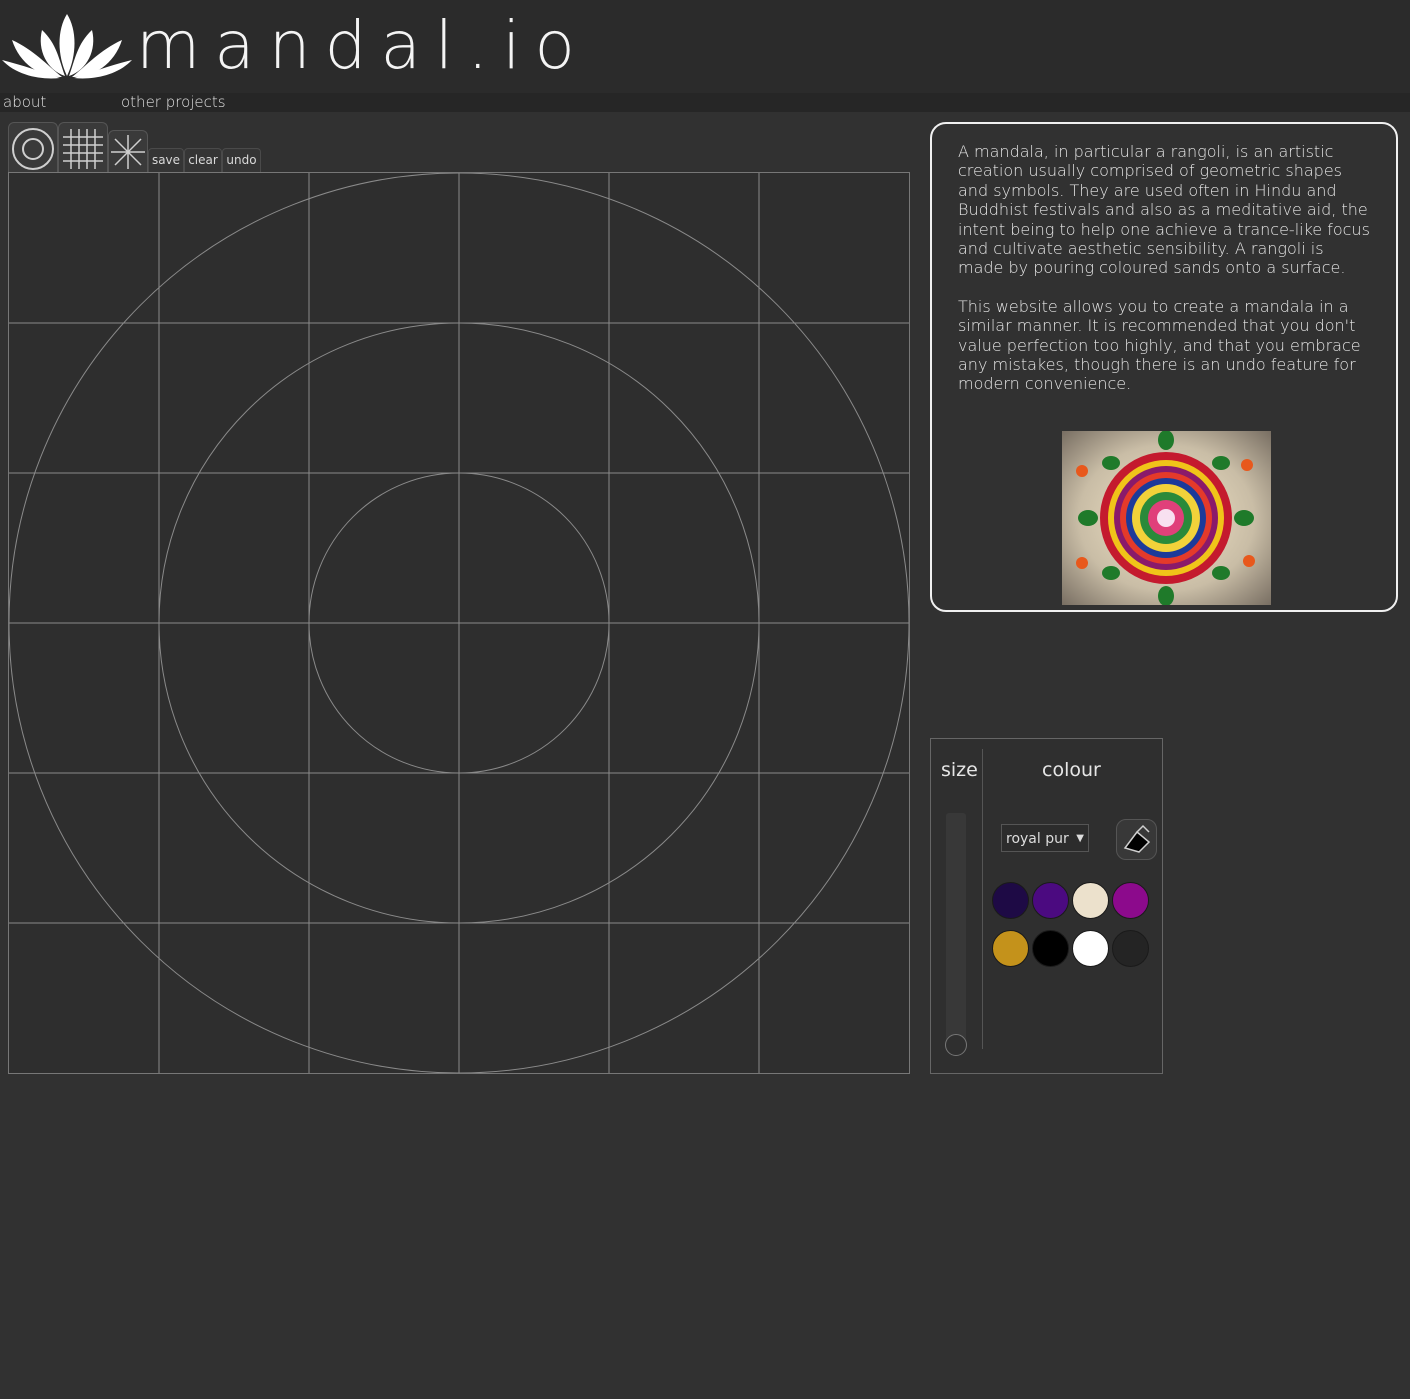  I want to click on chevron-down-icon: ▼, so click(1080, 838).